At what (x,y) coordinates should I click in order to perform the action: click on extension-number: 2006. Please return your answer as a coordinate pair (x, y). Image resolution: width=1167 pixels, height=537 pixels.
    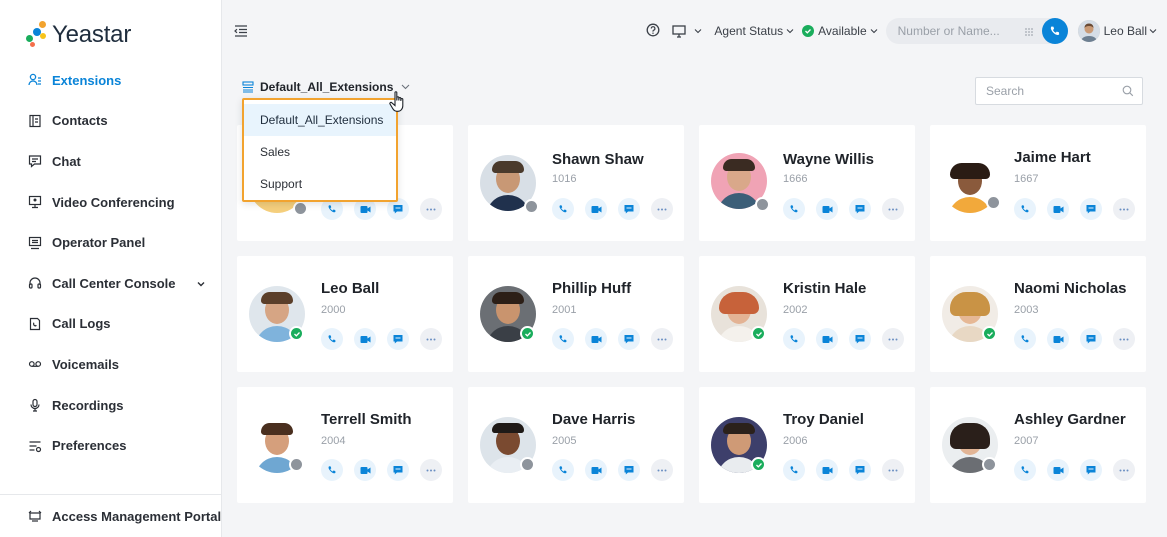
    Looking at the image, I should click on (795, 441).